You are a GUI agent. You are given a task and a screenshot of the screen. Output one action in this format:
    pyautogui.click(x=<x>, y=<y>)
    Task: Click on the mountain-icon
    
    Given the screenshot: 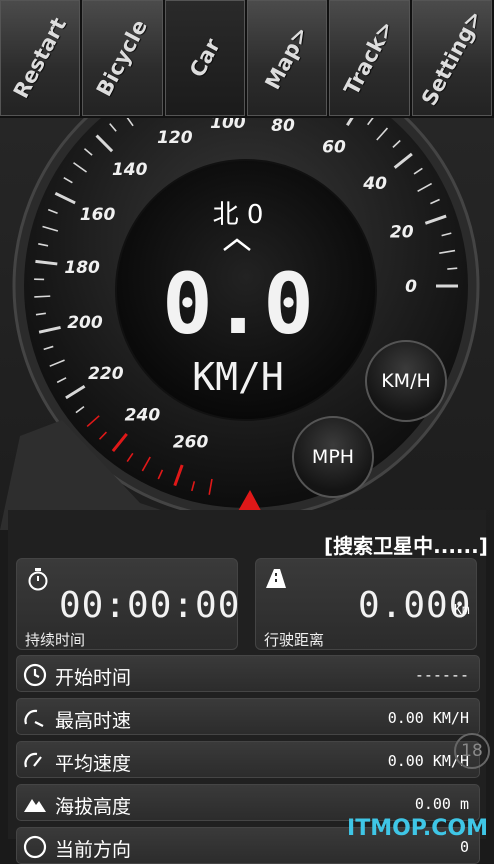 What is the action you would take?
    pyautogui.click(x=35, y=804)
    